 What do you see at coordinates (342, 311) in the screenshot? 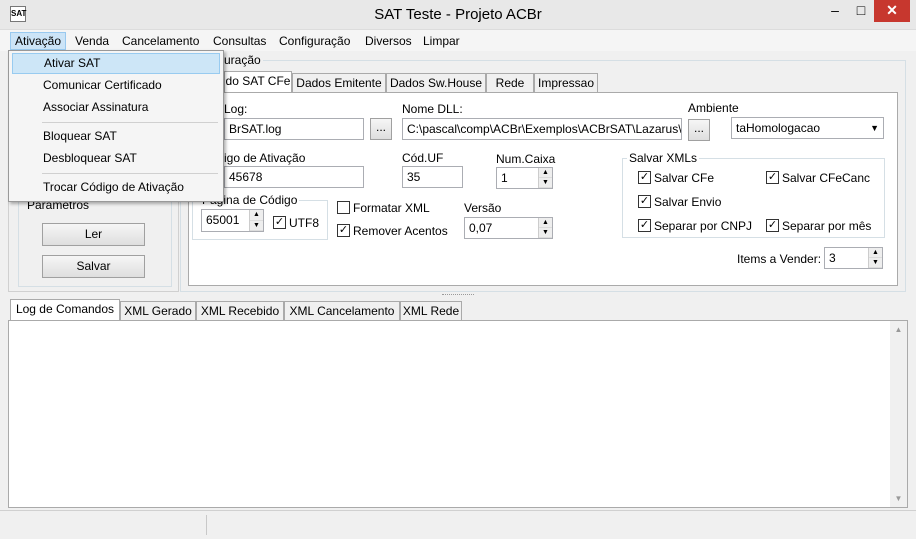
I see `tab-xml-cancelamento: XML Cancelamento` at bounding box center [342, 311].